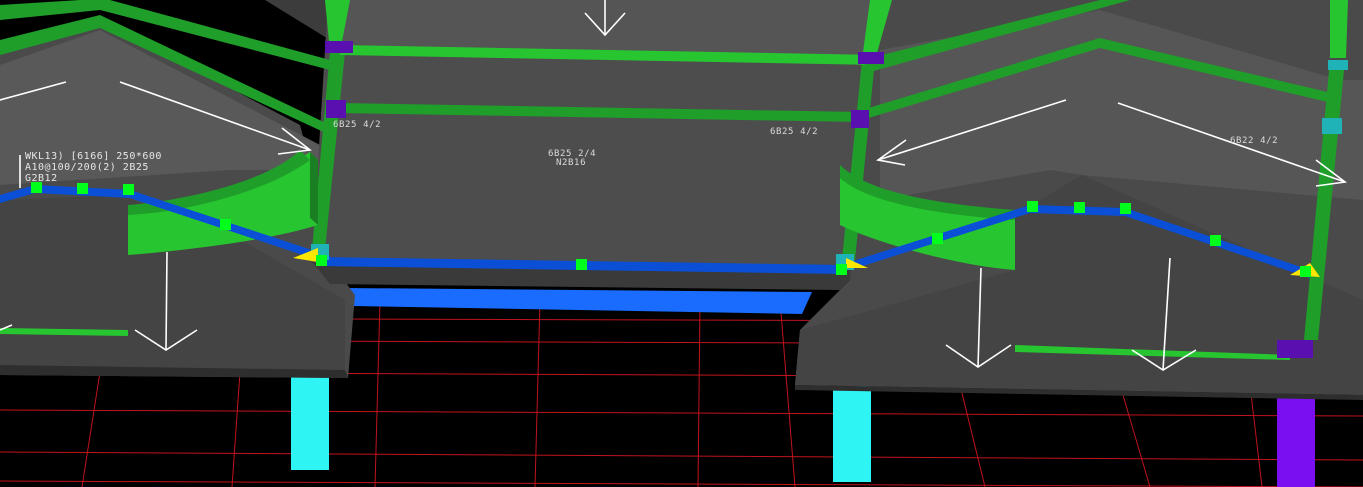 Image resolution: width=1363 pixels, height=487 pixels. What do you see at coordinates (314, 188) in the screenshot?
I see `balcony-left-end` at bounding box center [314, 188].